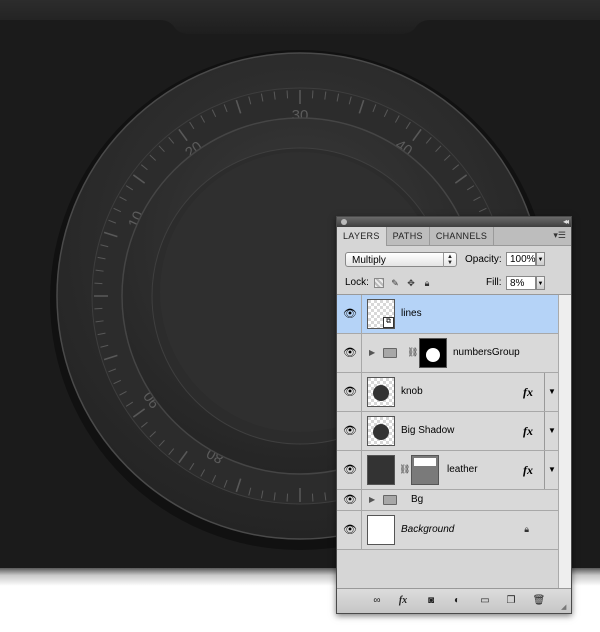 Image resolution: width=600 pixels, height=632 pixels. What do you see at coordinates (457, 601) in the screenshot?
I see `adjustment-icon: ◐` at bounding box center [457, 601].